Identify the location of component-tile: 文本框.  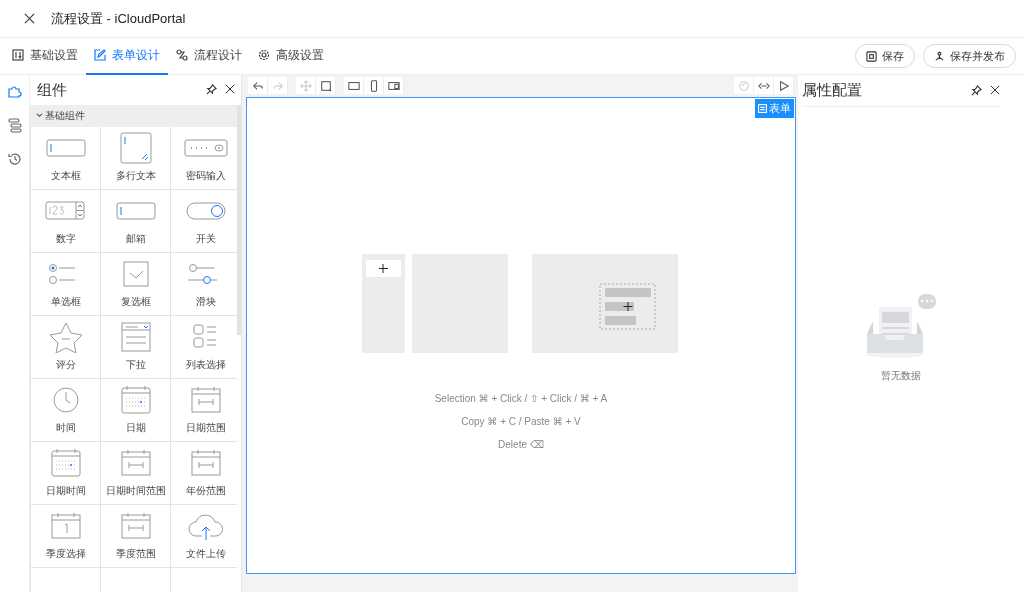
(66, 158).